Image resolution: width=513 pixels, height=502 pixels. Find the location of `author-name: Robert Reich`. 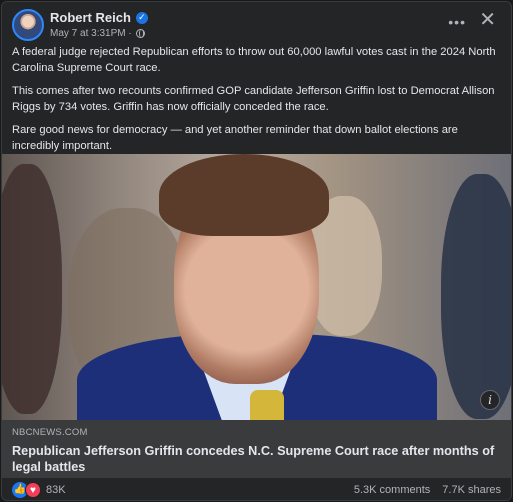

author-name: Robert Reich is located at coordinates (90, 17).